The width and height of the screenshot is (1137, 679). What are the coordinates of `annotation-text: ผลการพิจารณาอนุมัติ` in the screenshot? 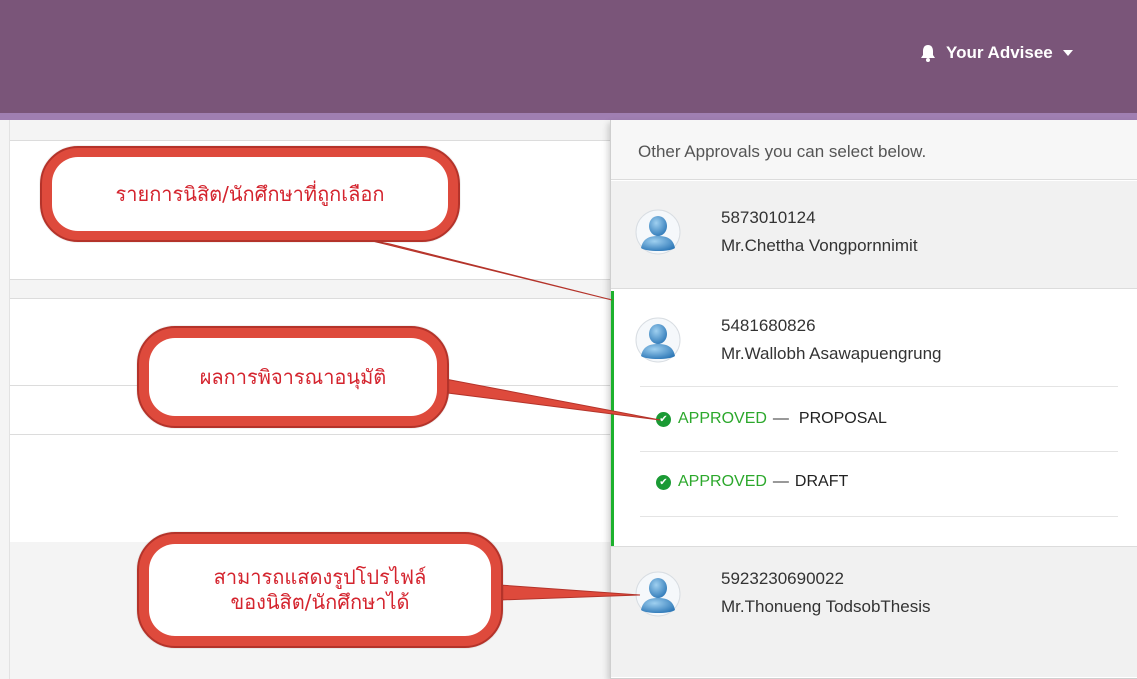 It's located at (293, 376).